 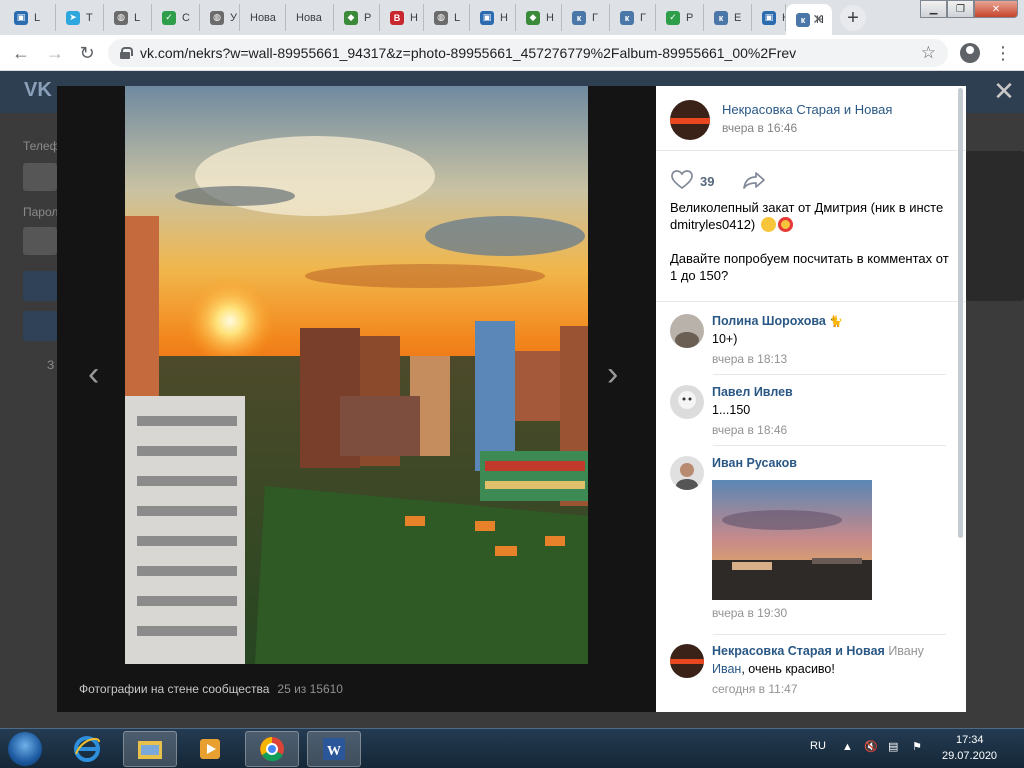 What do you see at coordinates (721, 17) in the screenshot?
I see `tab-favicon-icon: к` at bounding box center [721, 17].